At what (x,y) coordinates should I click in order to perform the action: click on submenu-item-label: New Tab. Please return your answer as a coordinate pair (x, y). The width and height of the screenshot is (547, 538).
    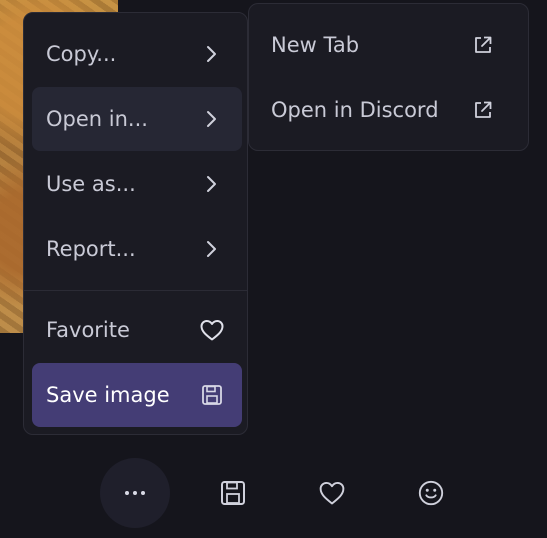
    Looking at the image, I should click on (315, 45).